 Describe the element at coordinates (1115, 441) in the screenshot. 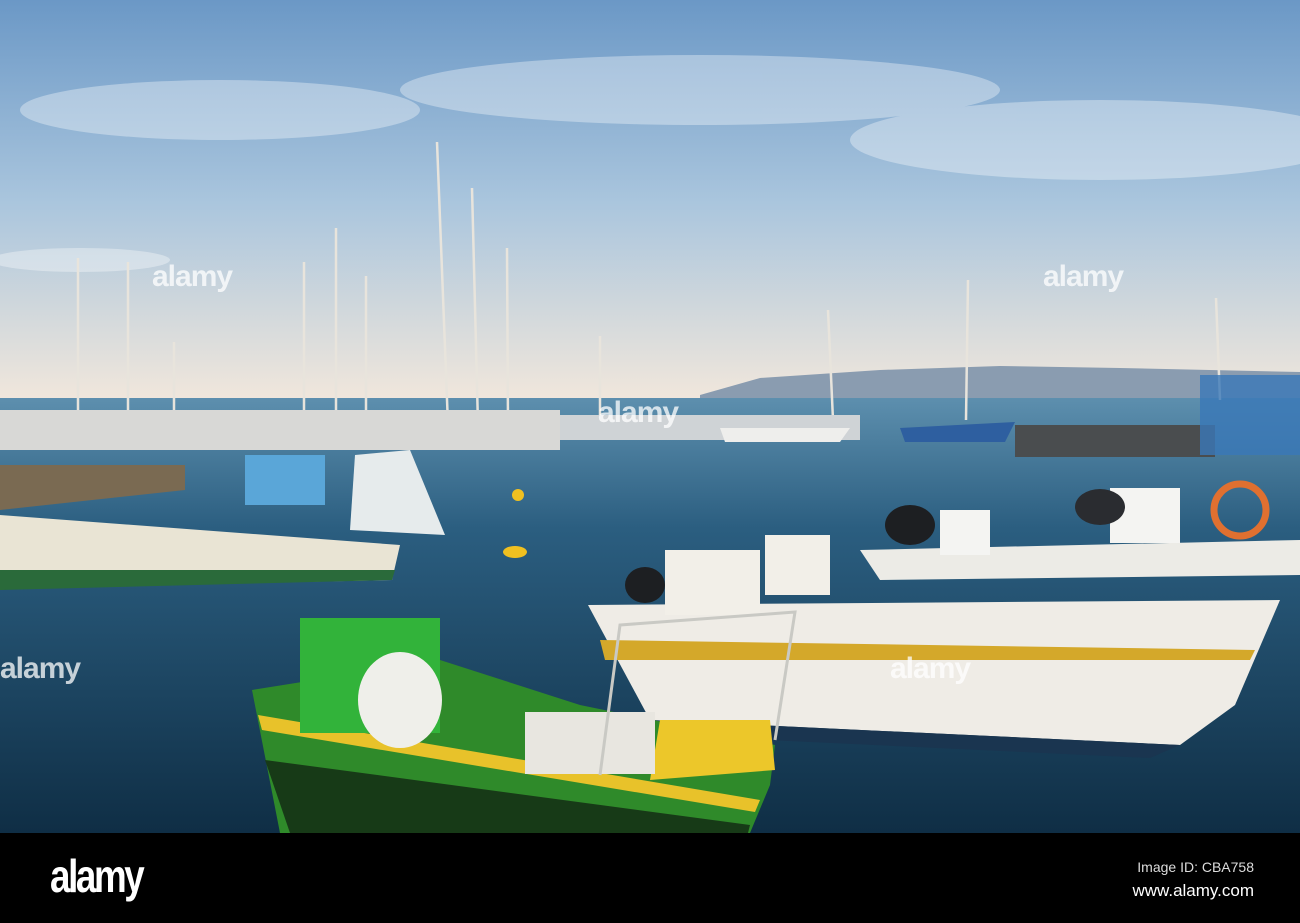

I see `breakwater` at that location.